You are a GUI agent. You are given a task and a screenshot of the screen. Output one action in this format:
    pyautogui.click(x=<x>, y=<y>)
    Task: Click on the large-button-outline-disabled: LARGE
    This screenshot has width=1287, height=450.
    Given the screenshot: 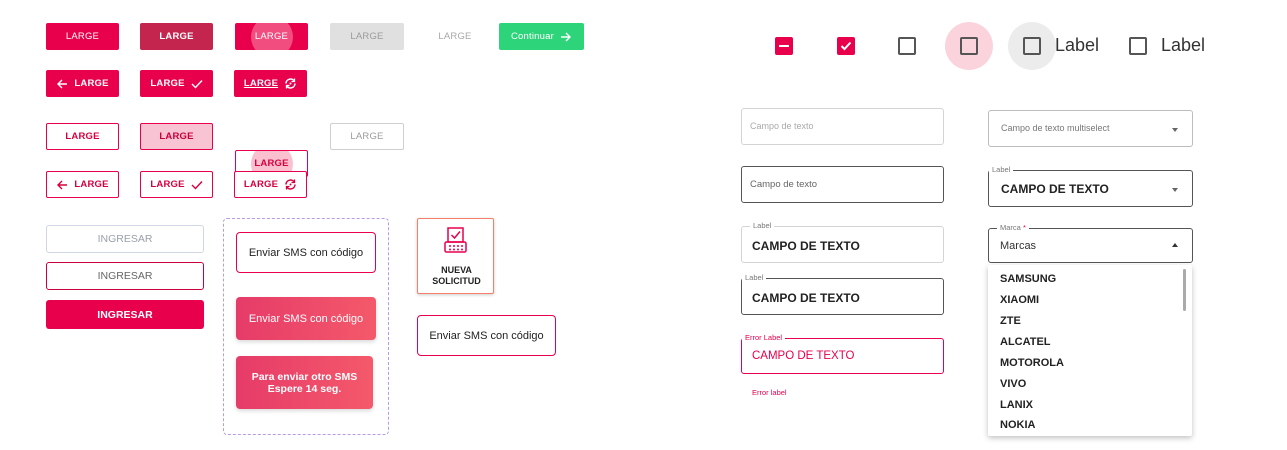 What is the action you would take?
    pyautogui.click(x=367, y=136)
    